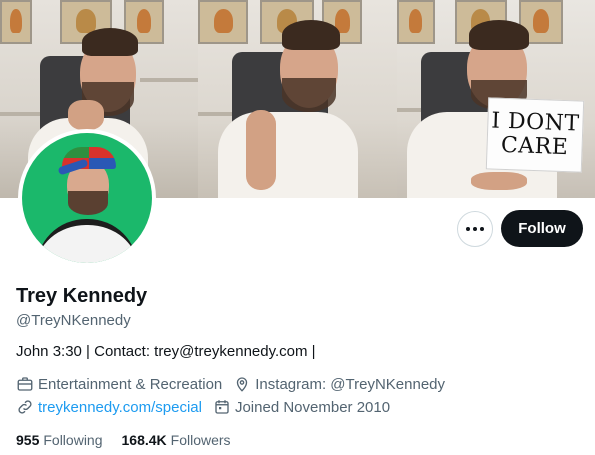 The height and width of the screenshot is (455, 595). I want to click on avatar-image, so click(87, 198).